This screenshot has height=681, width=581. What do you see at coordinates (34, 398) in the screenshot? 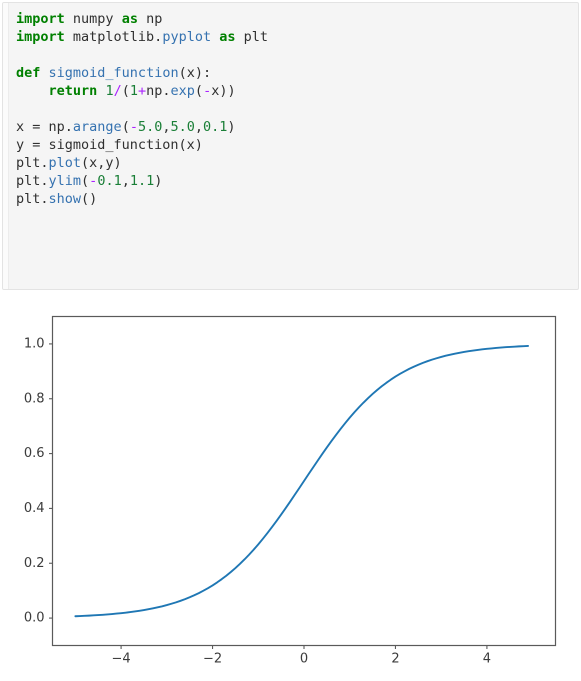
I see `y-tick-label: 0.8` at bounding box center [34, 398].